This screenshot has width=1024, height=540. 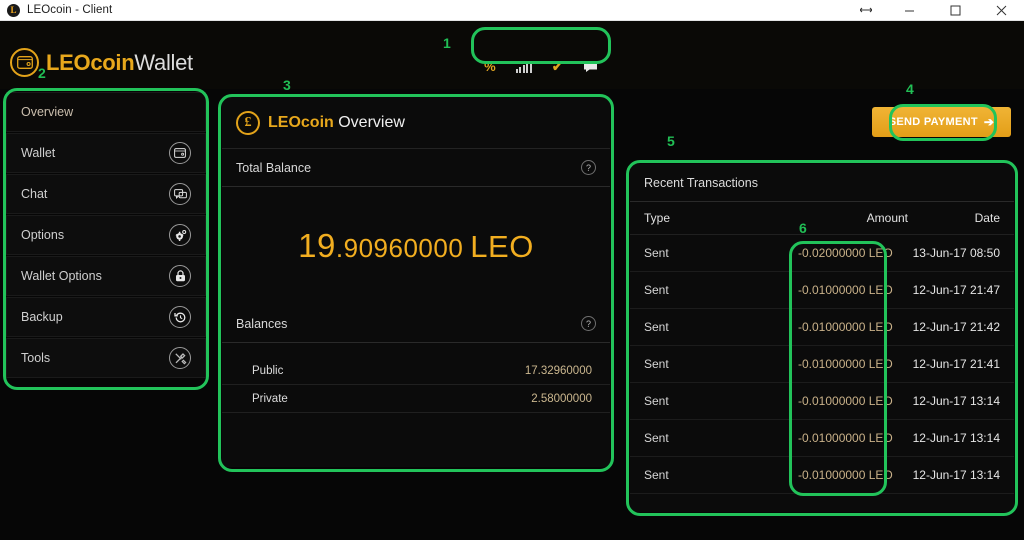 What do you see at coordinates (371, 122) in the screenshot?
I see `overview-title-light: Overview` at bounding box center [371, 122].